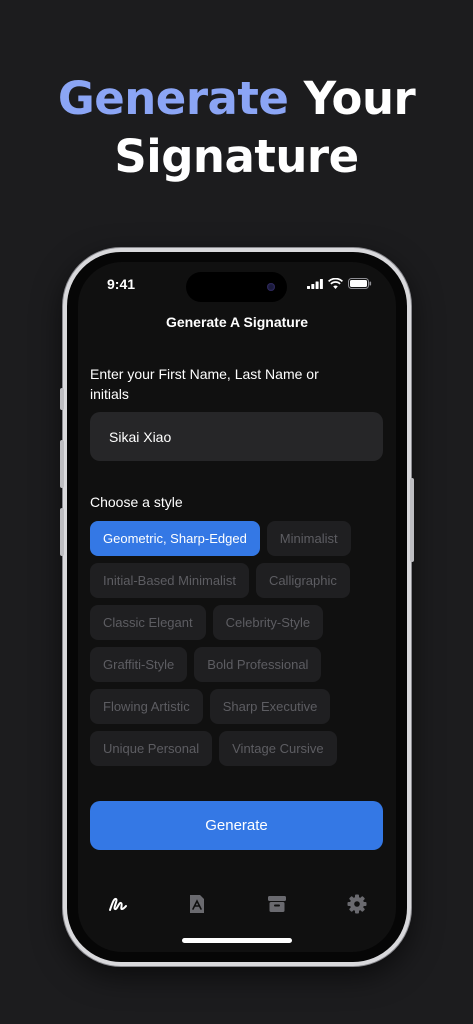  I want to click on chip-row: Graffiti-Style Bold Professional, so click(240, 664).